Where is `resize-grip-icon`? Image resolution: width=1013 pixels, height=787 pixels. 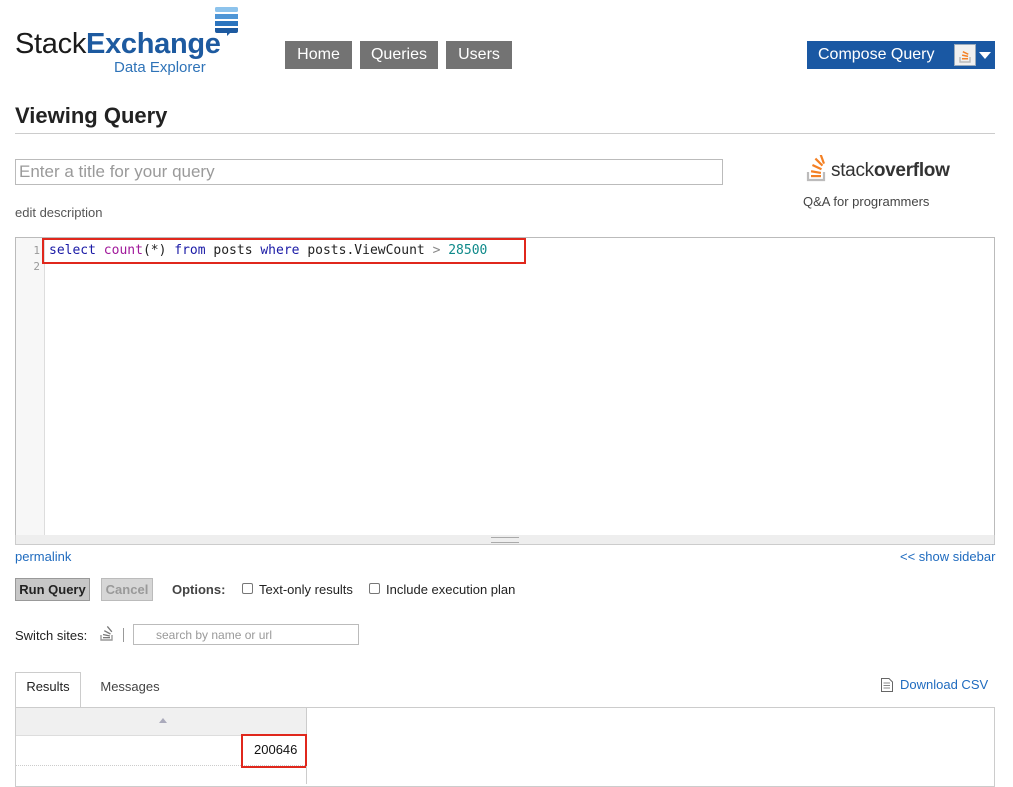
resize-grip-icon is located at coordinates (505, 540).